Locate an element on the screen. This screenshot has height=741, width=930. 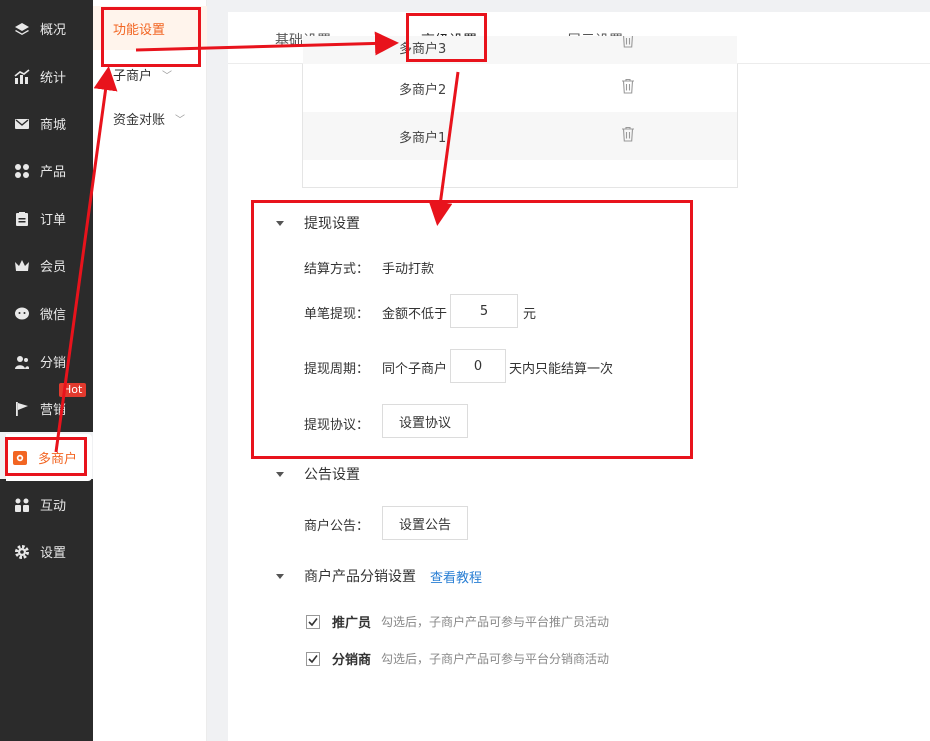
sidebar-item-orders: 订单 is located at coordinates (46, 218).